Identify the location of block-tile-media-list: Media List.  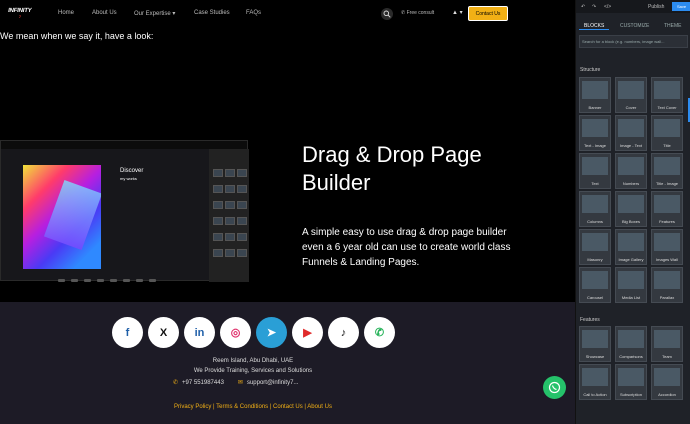
(631, 285).